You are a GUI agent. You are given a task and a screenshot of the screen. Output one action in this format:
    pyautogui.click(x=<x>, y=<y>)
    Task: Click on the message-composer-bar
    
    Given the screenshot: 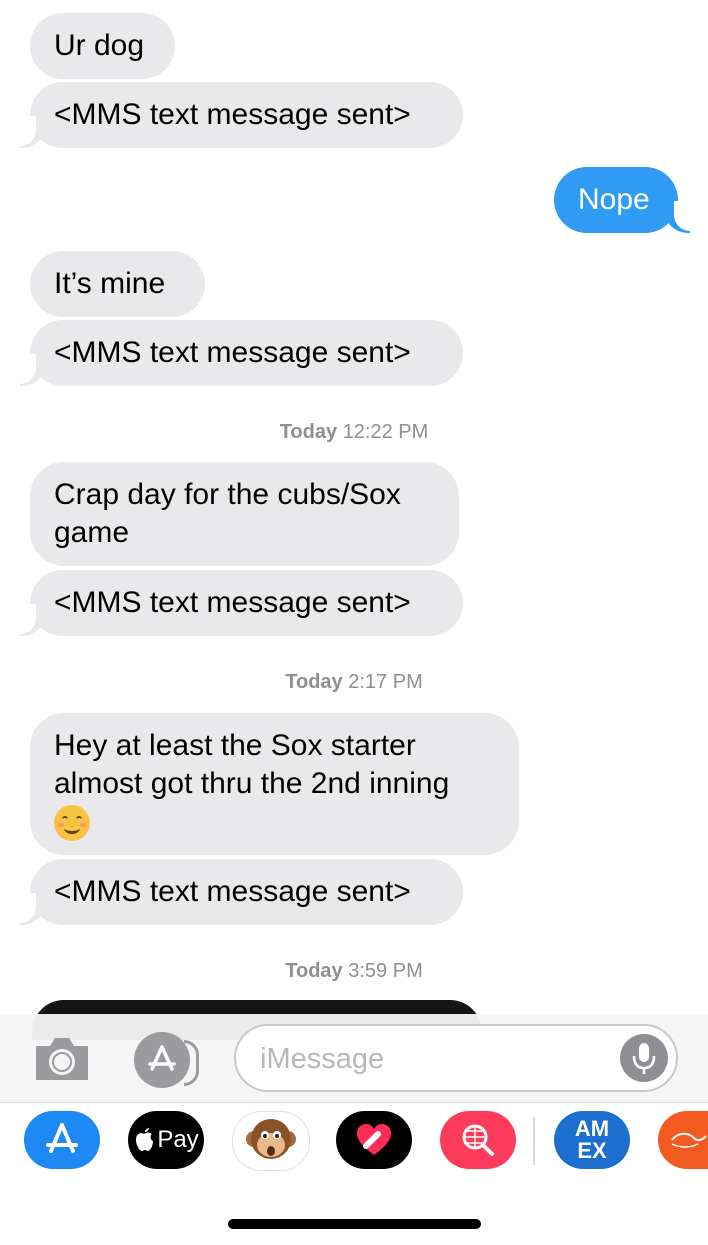 What is the action you would take?
    pyautogui.click(x=354, y=1058)
    